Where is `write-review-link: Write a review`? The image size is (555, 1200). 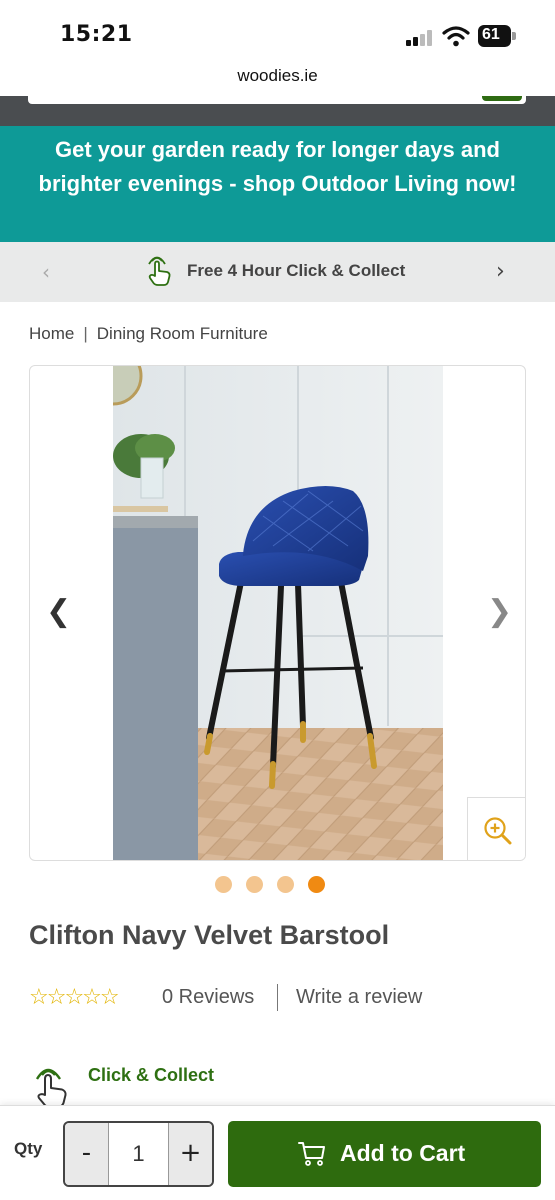 write-review-link: Write a review is located at coordinates (359, 997).